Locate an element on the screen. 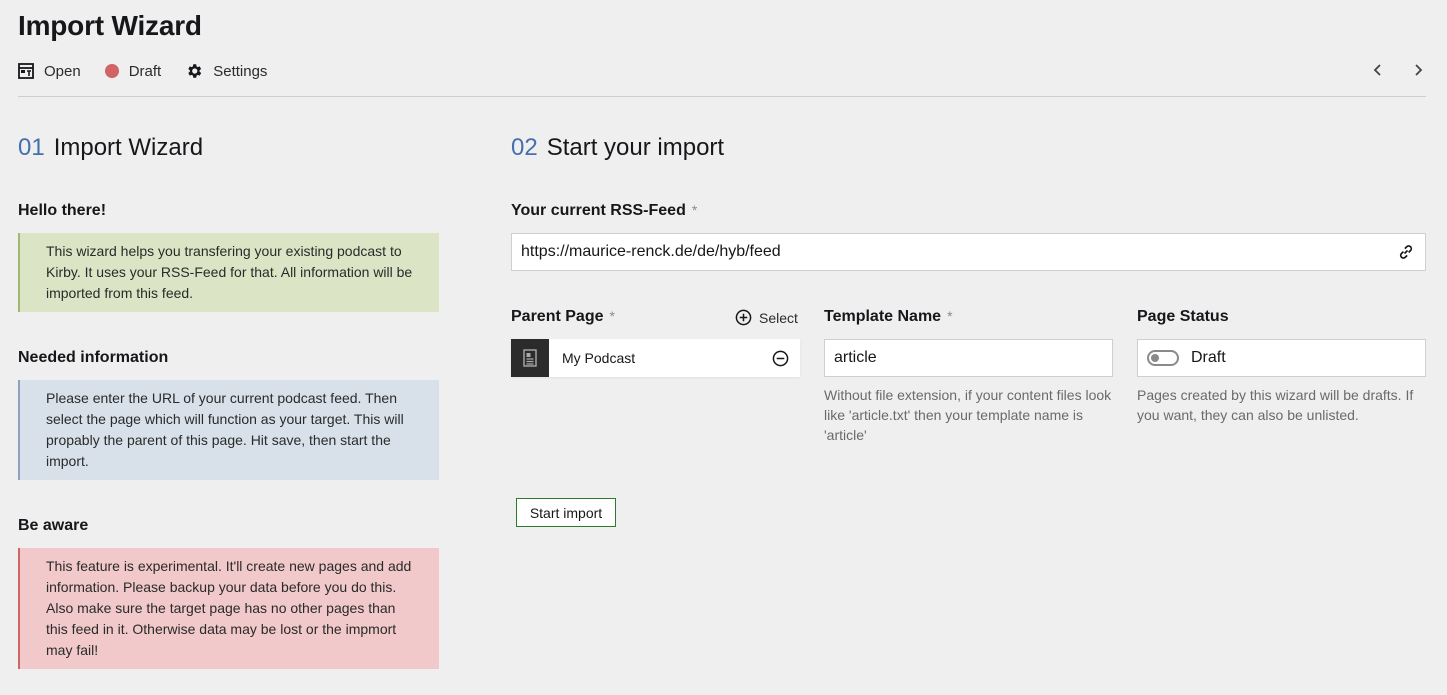 Image resolution: width=1447 pixels, height=695 pixels. section-title: Import Wizard is located at coordinates (128, 147).